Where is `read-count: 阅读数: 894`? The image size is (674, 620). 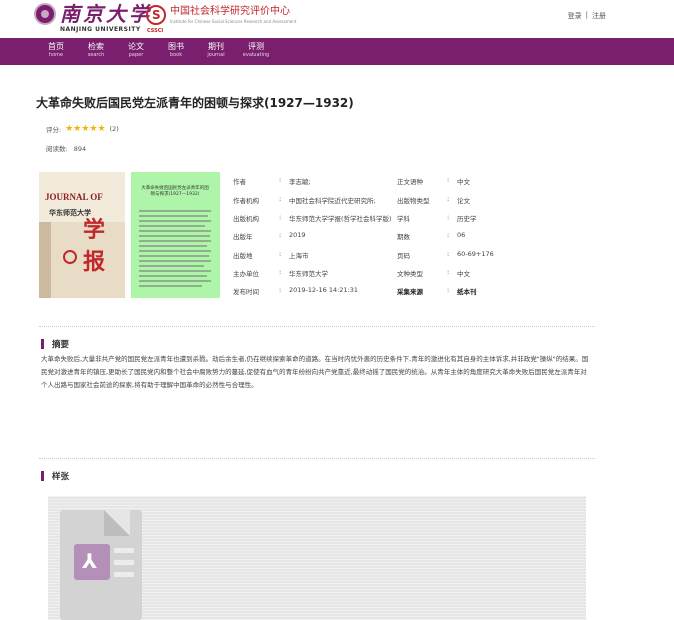 read-count: 阅读数: 894 is located at coordinates (66, 148).